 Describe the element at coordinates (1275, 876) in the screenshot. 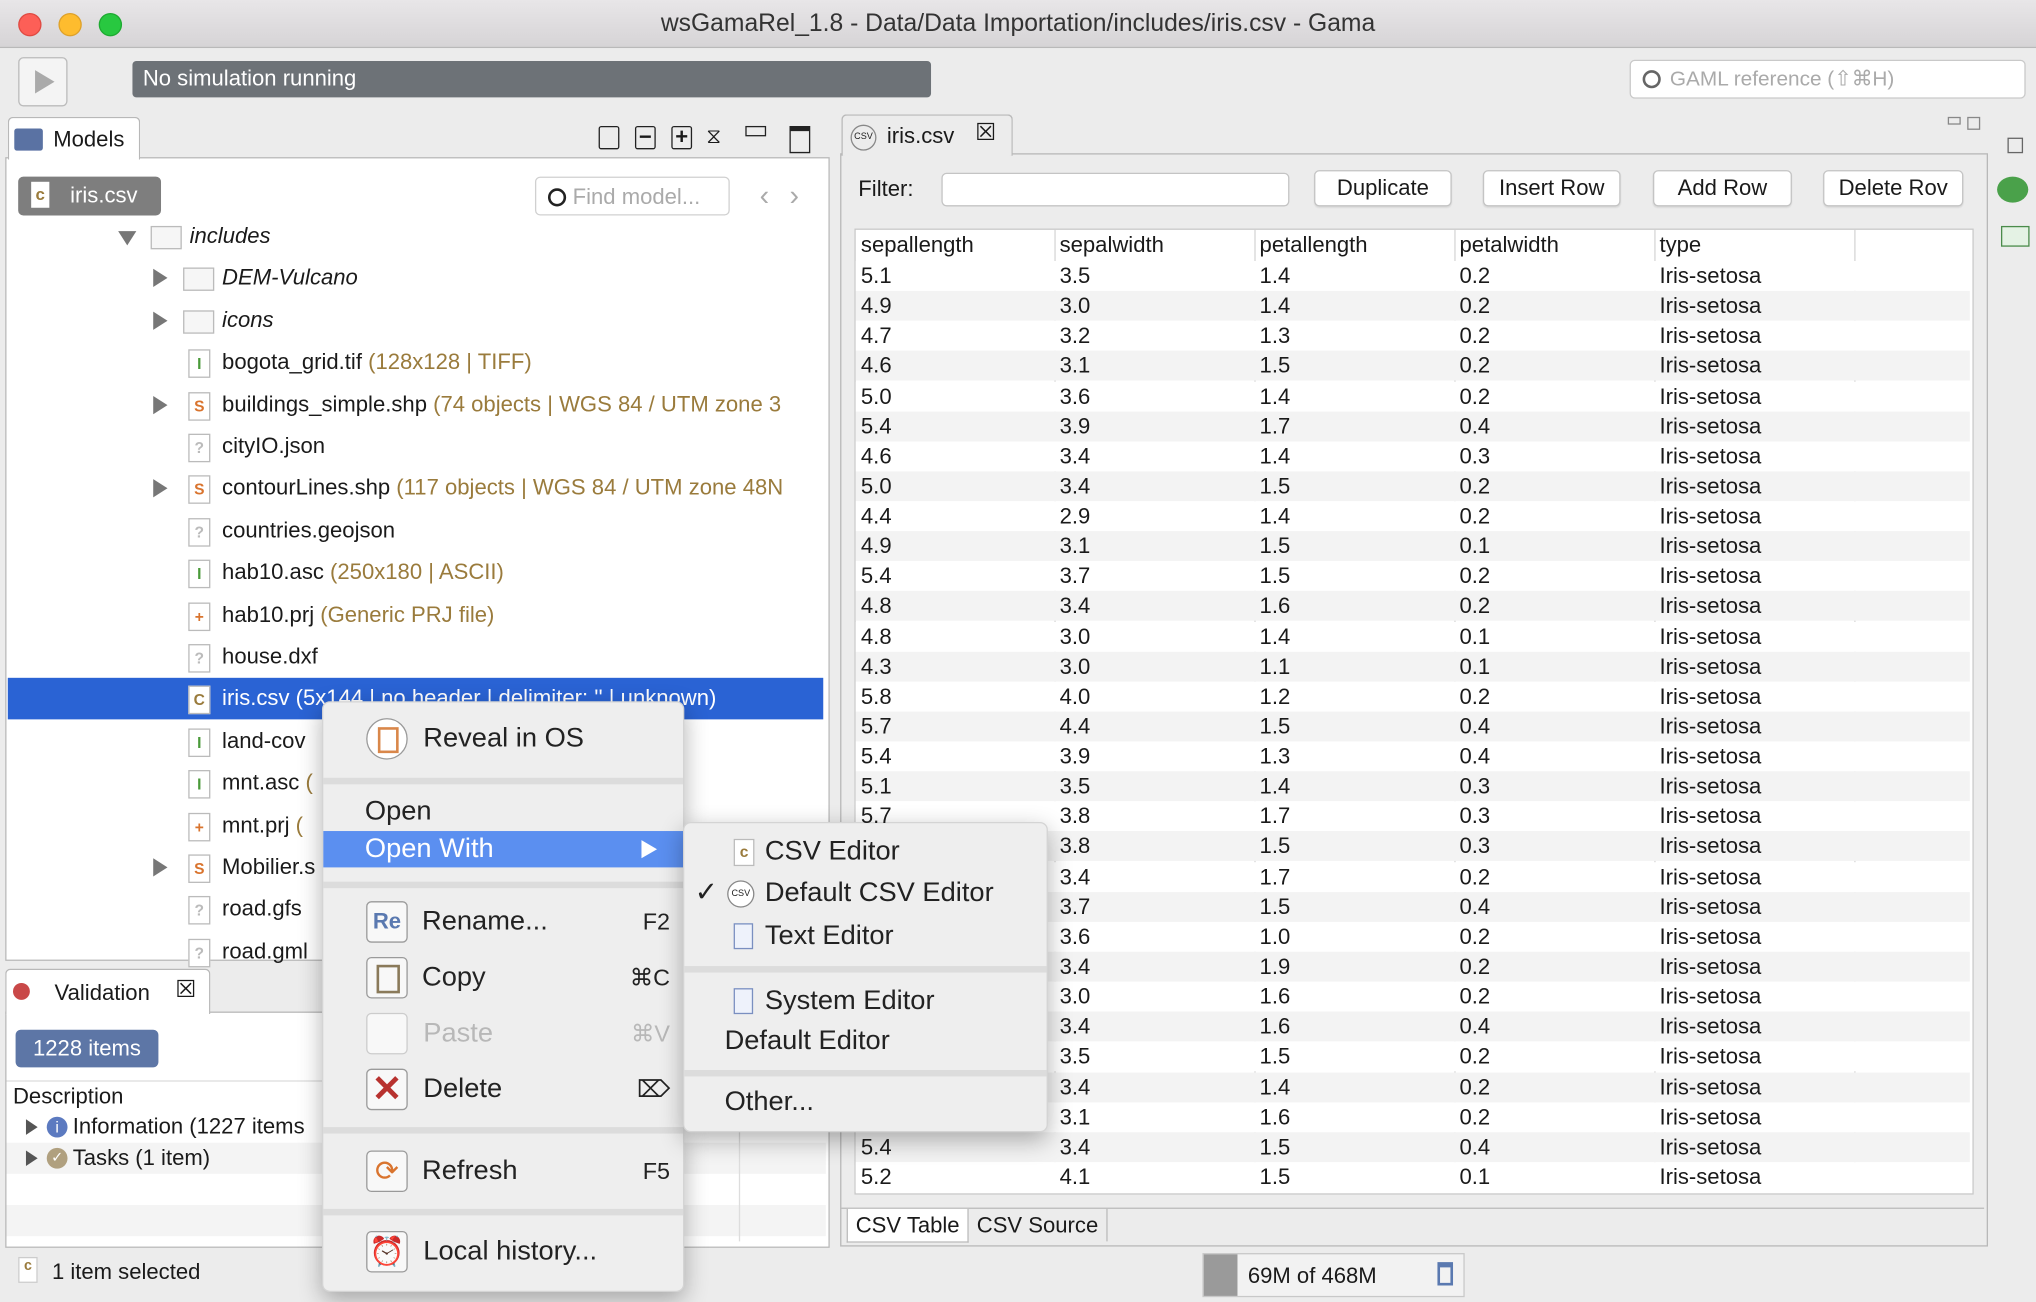

I see `table-cell: 1.7` at that location.